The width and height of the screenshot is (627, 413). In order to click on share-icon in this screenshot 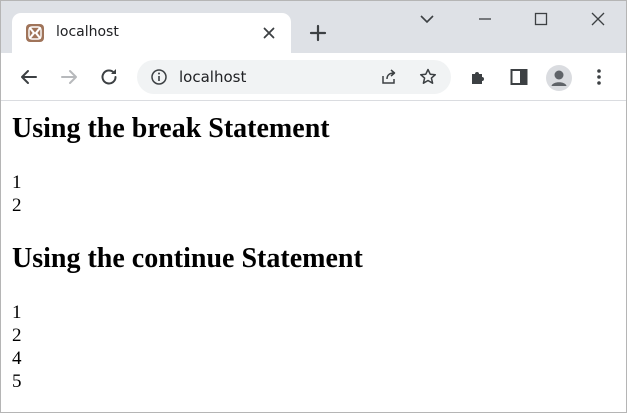, I will do `click(389, 77)`.